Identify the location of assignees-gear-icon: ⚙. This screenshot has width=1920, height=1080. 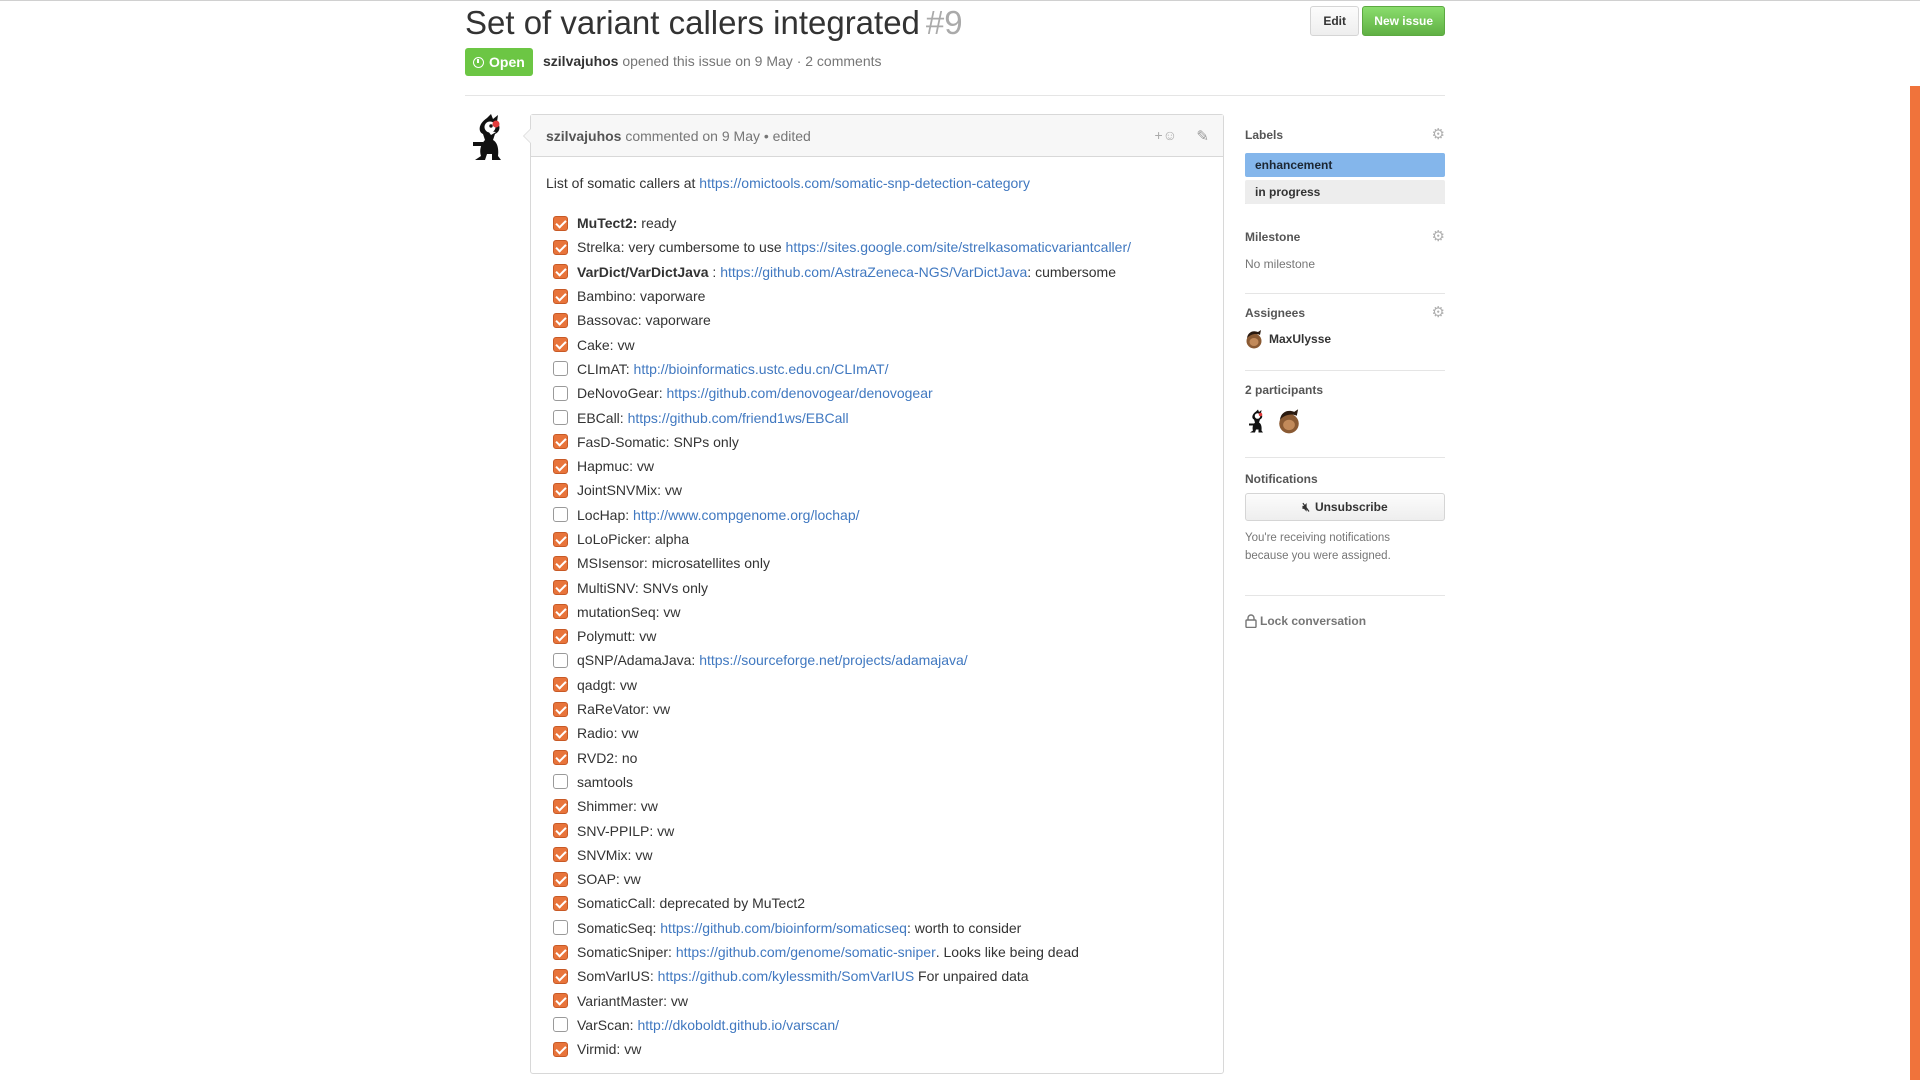
(1438, 312).